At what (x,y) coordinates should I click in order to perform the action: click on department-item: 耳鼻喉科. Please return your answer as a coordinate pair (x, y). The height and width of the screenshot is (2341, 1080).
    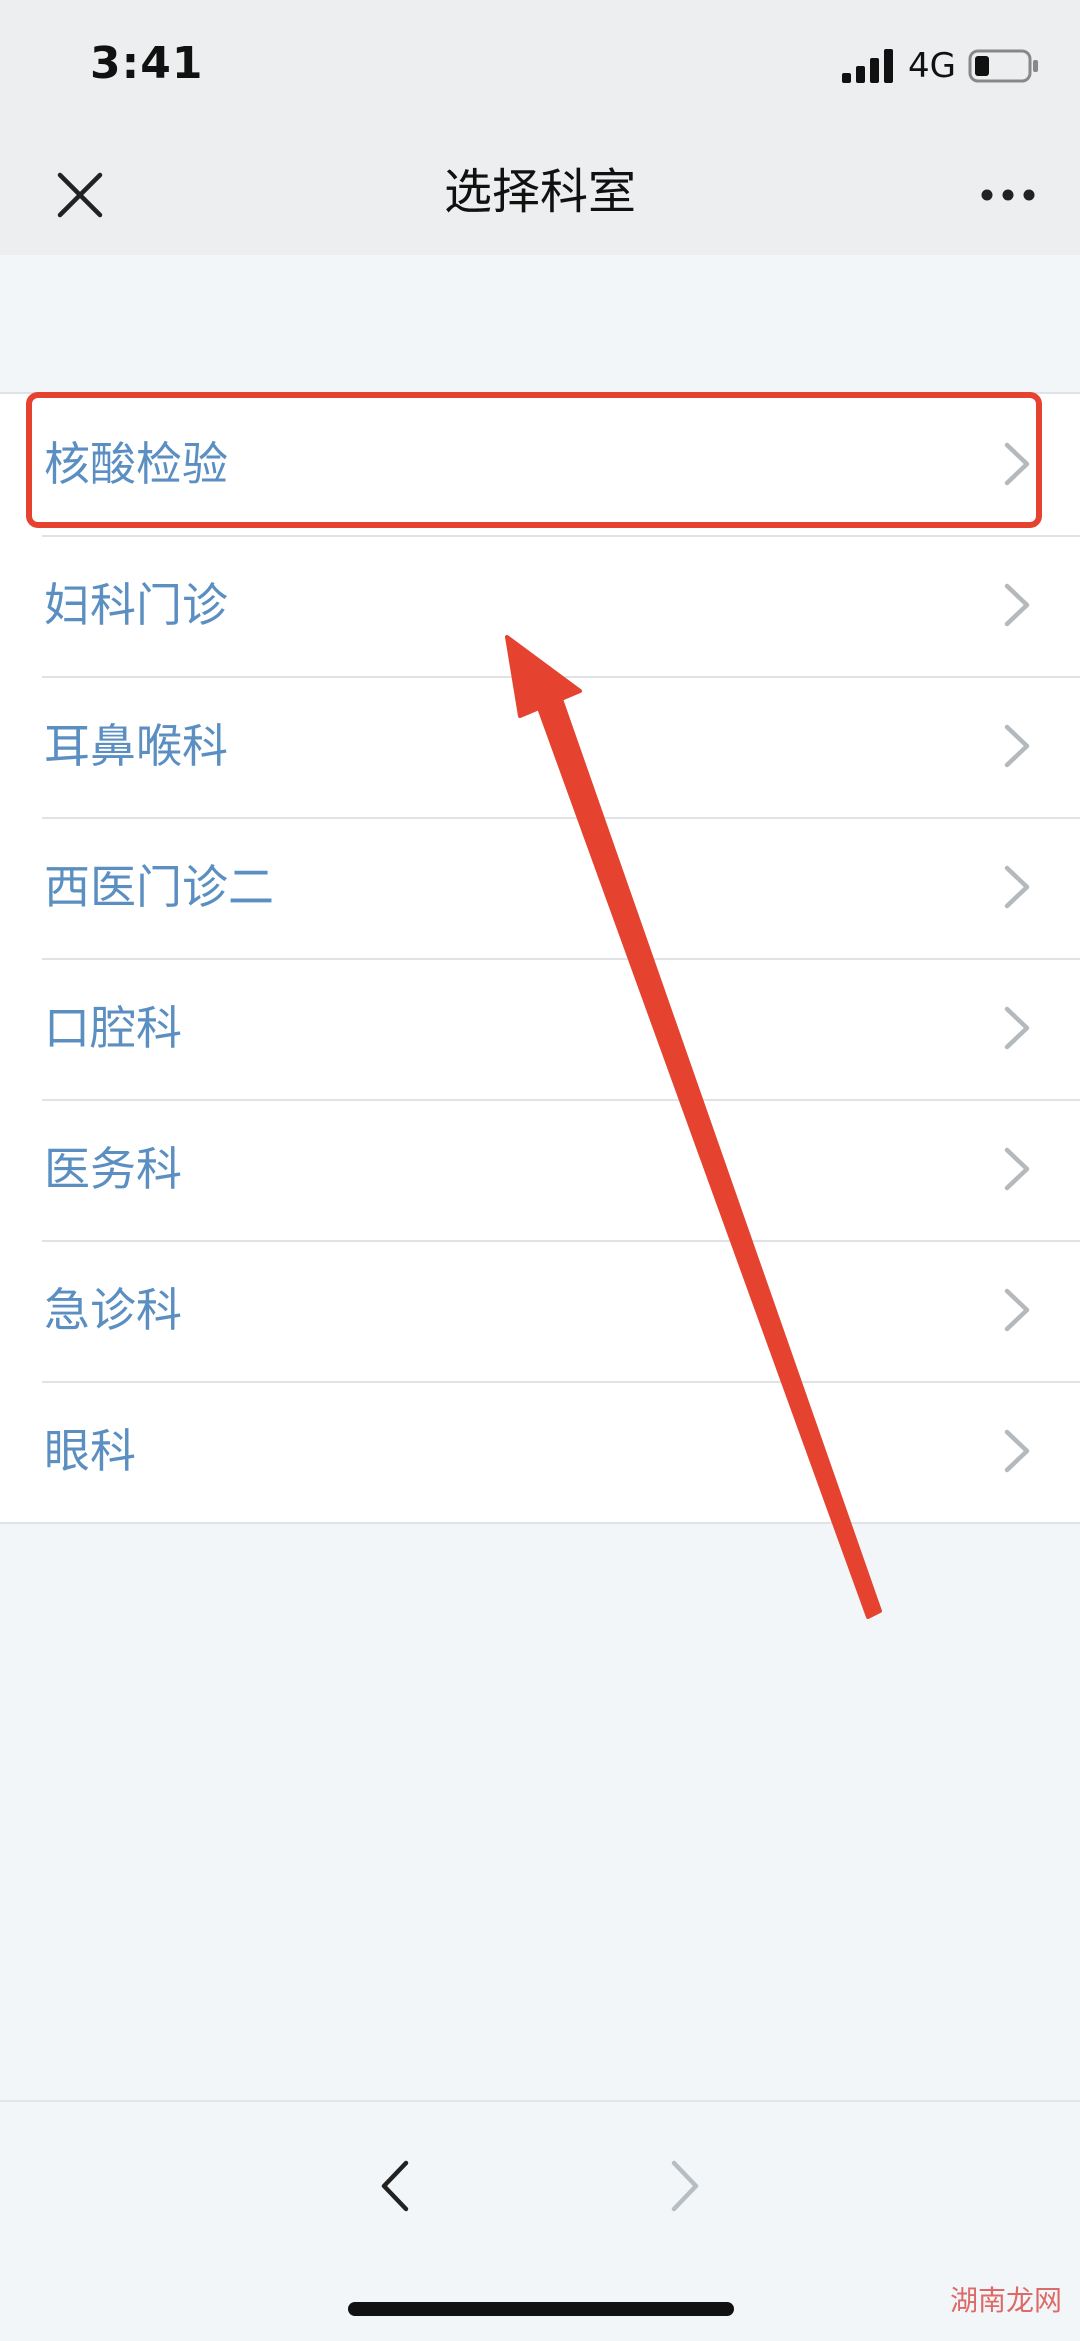
    Looking at the image, I should click on (540, 746).